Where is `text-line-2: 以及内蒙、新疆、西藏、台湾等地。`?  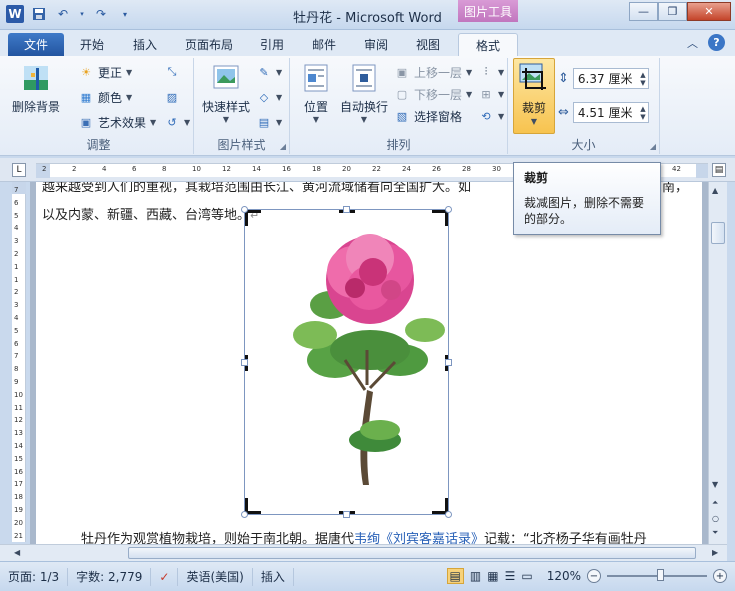 text-line-2: 以及内蒙、新疆、西藏、台湾等地。 is located at coordinates (146, 215).